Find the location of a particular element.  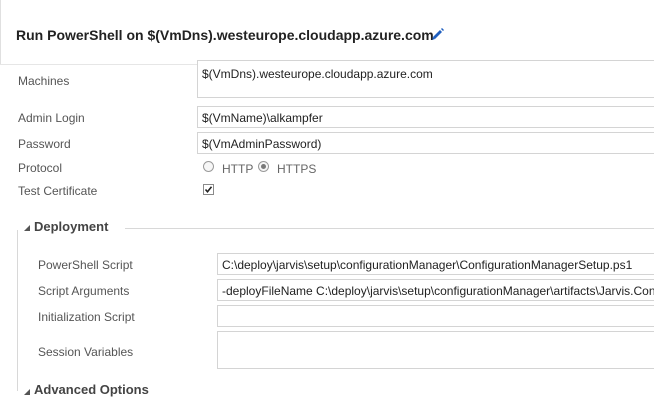

machines-field: $(VmDns).westeurope.cloudapp.azure.com is located at coordinates (425, 79).